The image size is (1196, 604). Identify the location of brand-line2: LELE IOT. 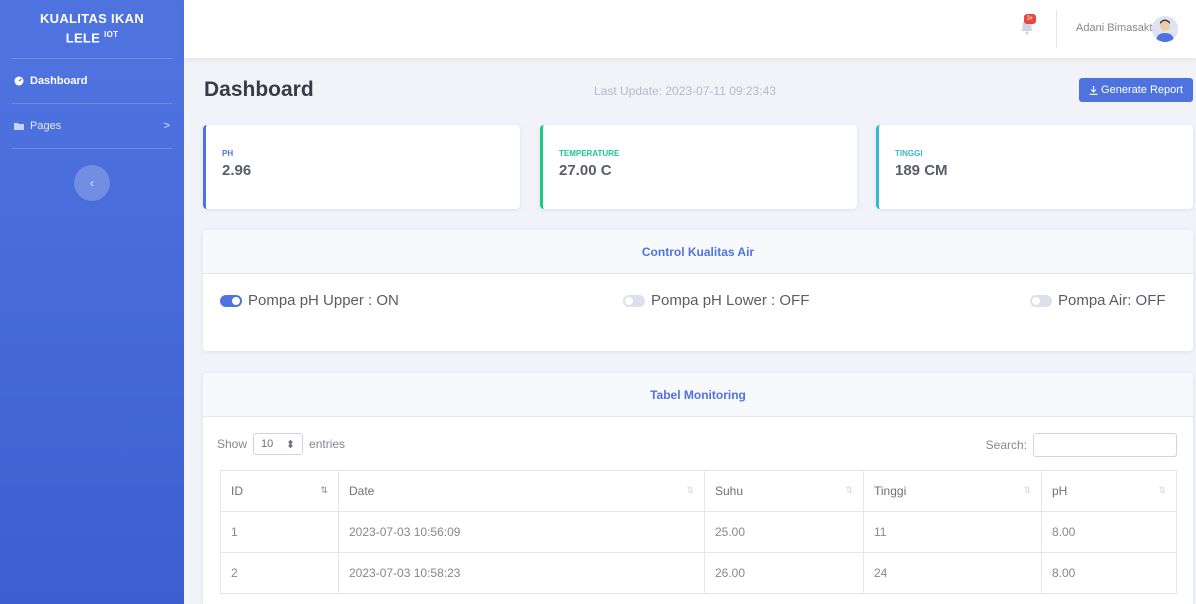
(92, 38).